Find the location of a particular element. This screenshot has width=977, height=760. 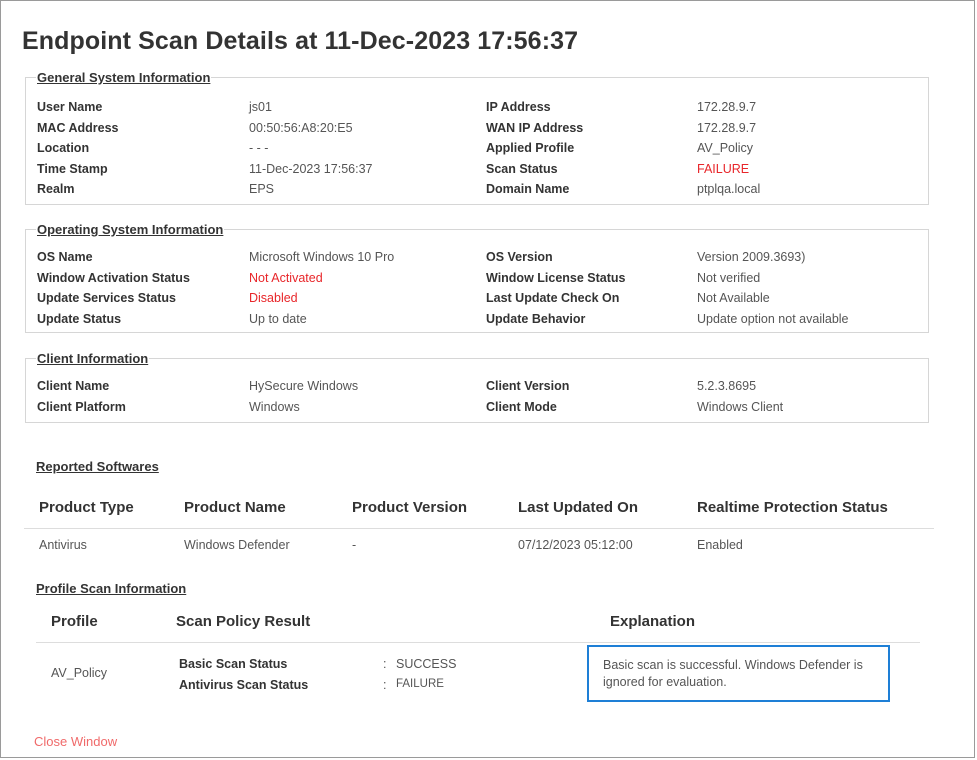

last-update-check-label: Last Update Check On is located at coordinates (553, 298).